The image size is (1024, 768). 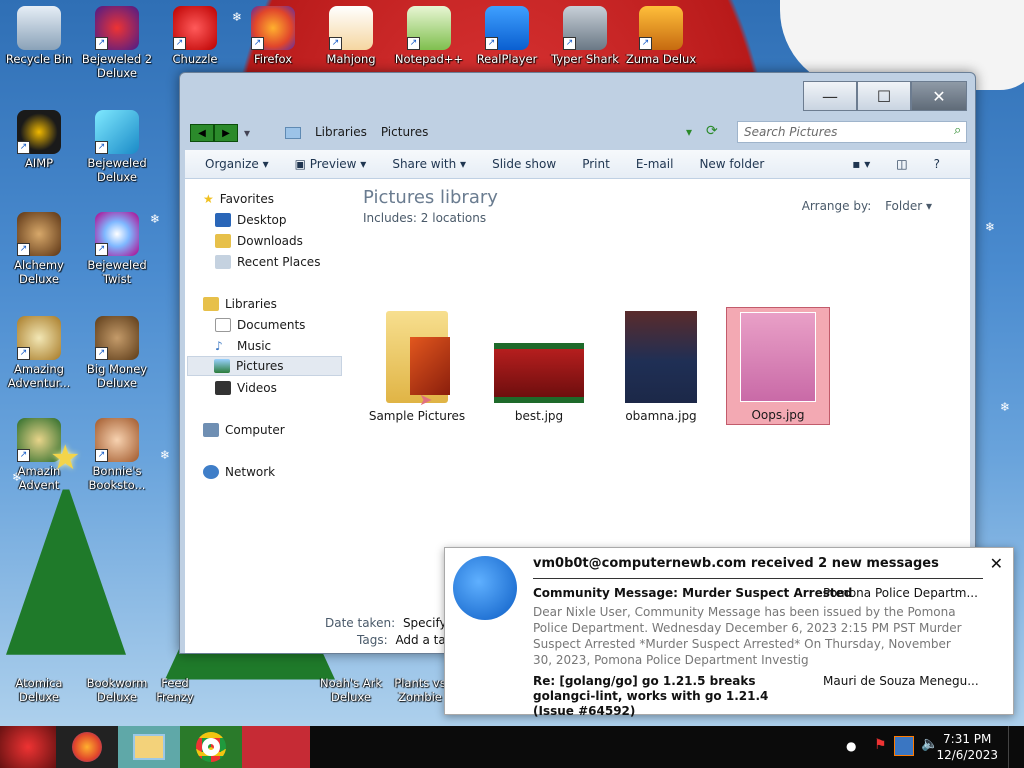 I want to click on nav-pictures: Pictures, so click(x=264, y=366).